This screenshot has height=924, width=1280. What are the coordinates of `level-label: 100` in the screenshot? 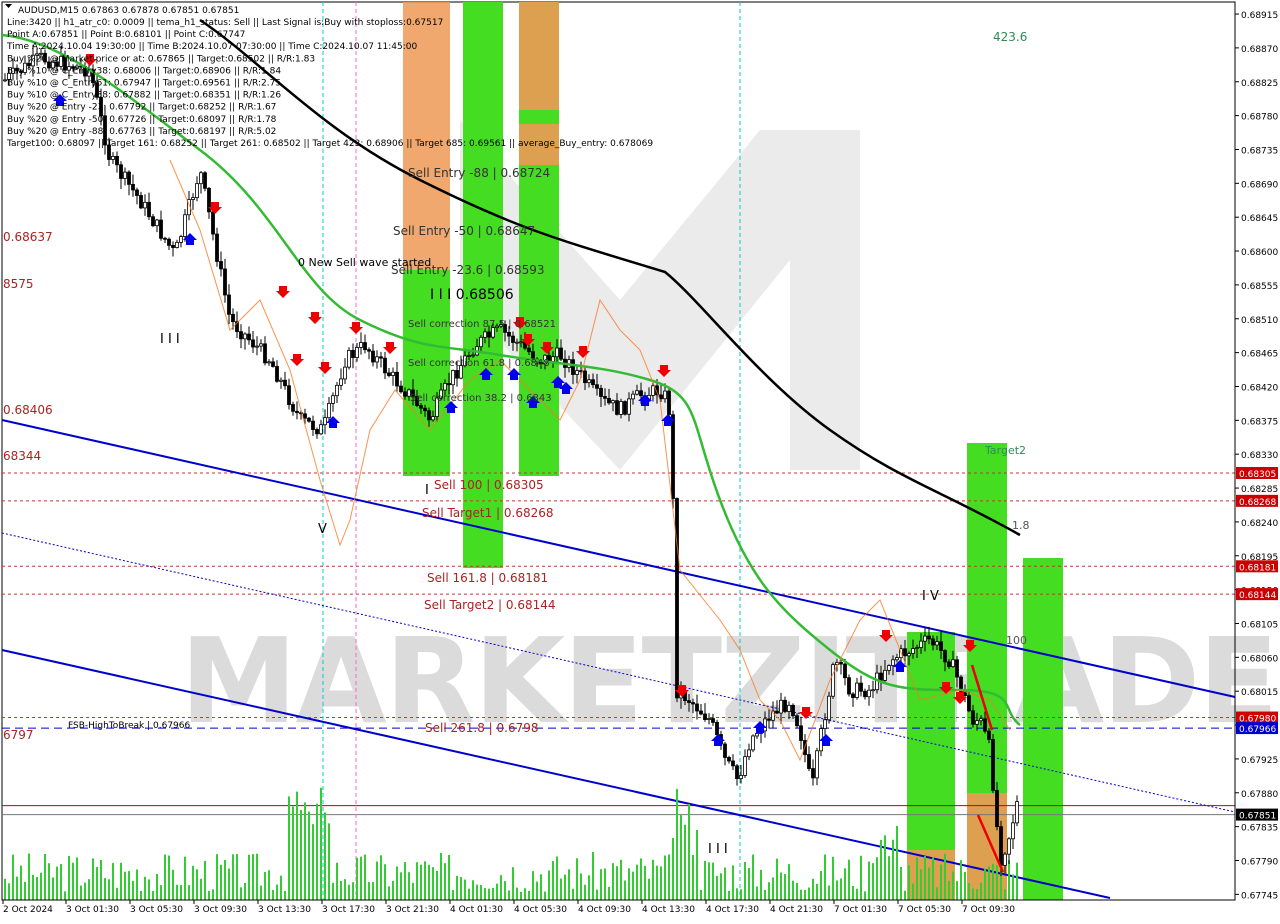 It's located at (1016, 640).